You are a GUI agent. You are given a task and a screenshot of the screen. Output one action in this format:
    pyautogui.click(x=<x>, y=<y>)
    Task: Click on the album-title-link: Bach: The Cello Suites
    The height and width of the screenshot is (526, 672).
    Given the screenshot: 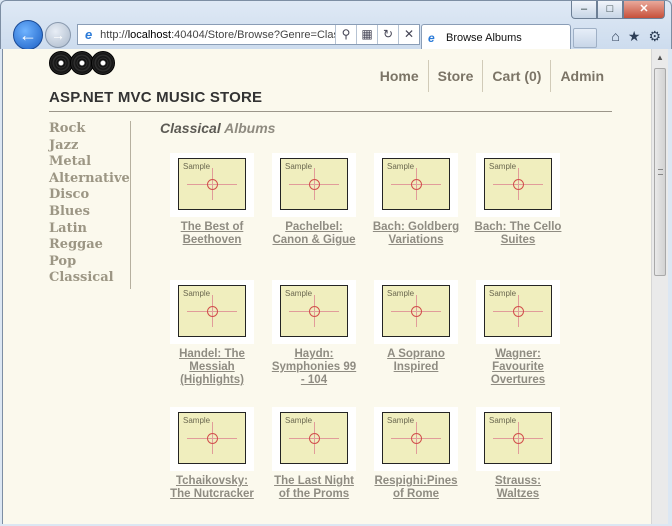 What is the action you would take?
    pyautogui.click(x=518, y=234)
    